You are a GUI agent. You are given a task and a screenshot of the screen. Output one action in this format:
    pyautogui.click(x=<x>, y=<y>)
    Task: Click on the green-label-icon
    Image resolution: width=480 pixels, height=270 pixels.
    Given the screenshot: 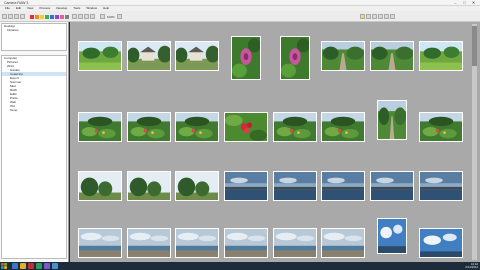 What is the action you would take?
    pyautogui.click(x=47, y=16)
    